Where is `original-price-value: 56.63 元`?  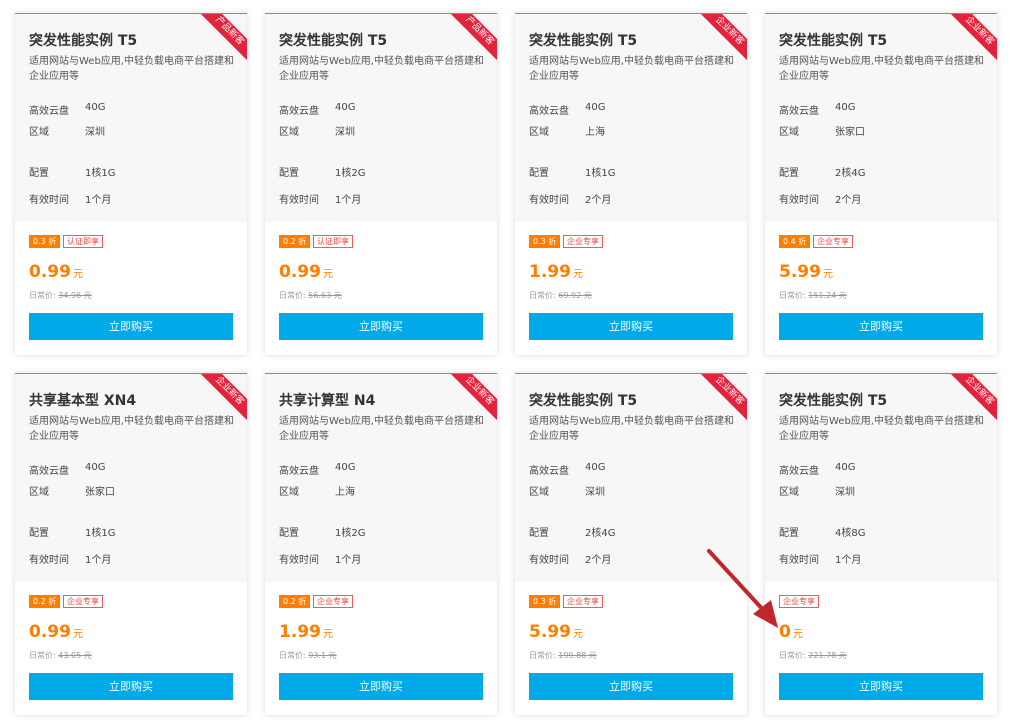 original-price-value: 56.63 元 is located at coordinates (325, 295).